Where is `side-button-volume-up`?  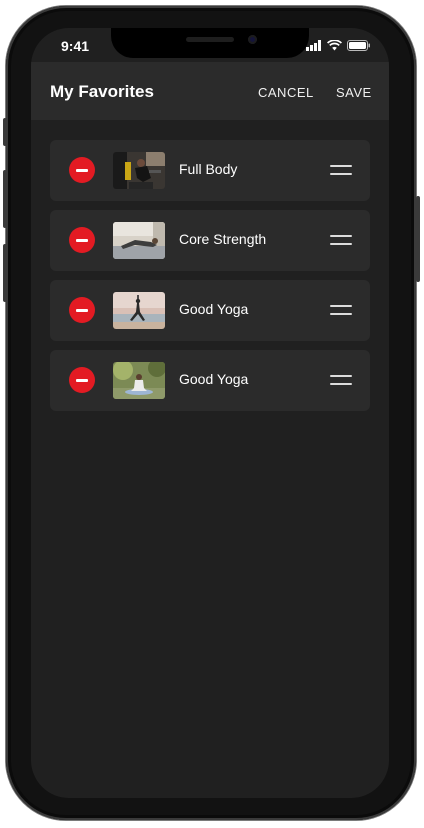 side-button-volume-up is located at coordinates (5, 199).